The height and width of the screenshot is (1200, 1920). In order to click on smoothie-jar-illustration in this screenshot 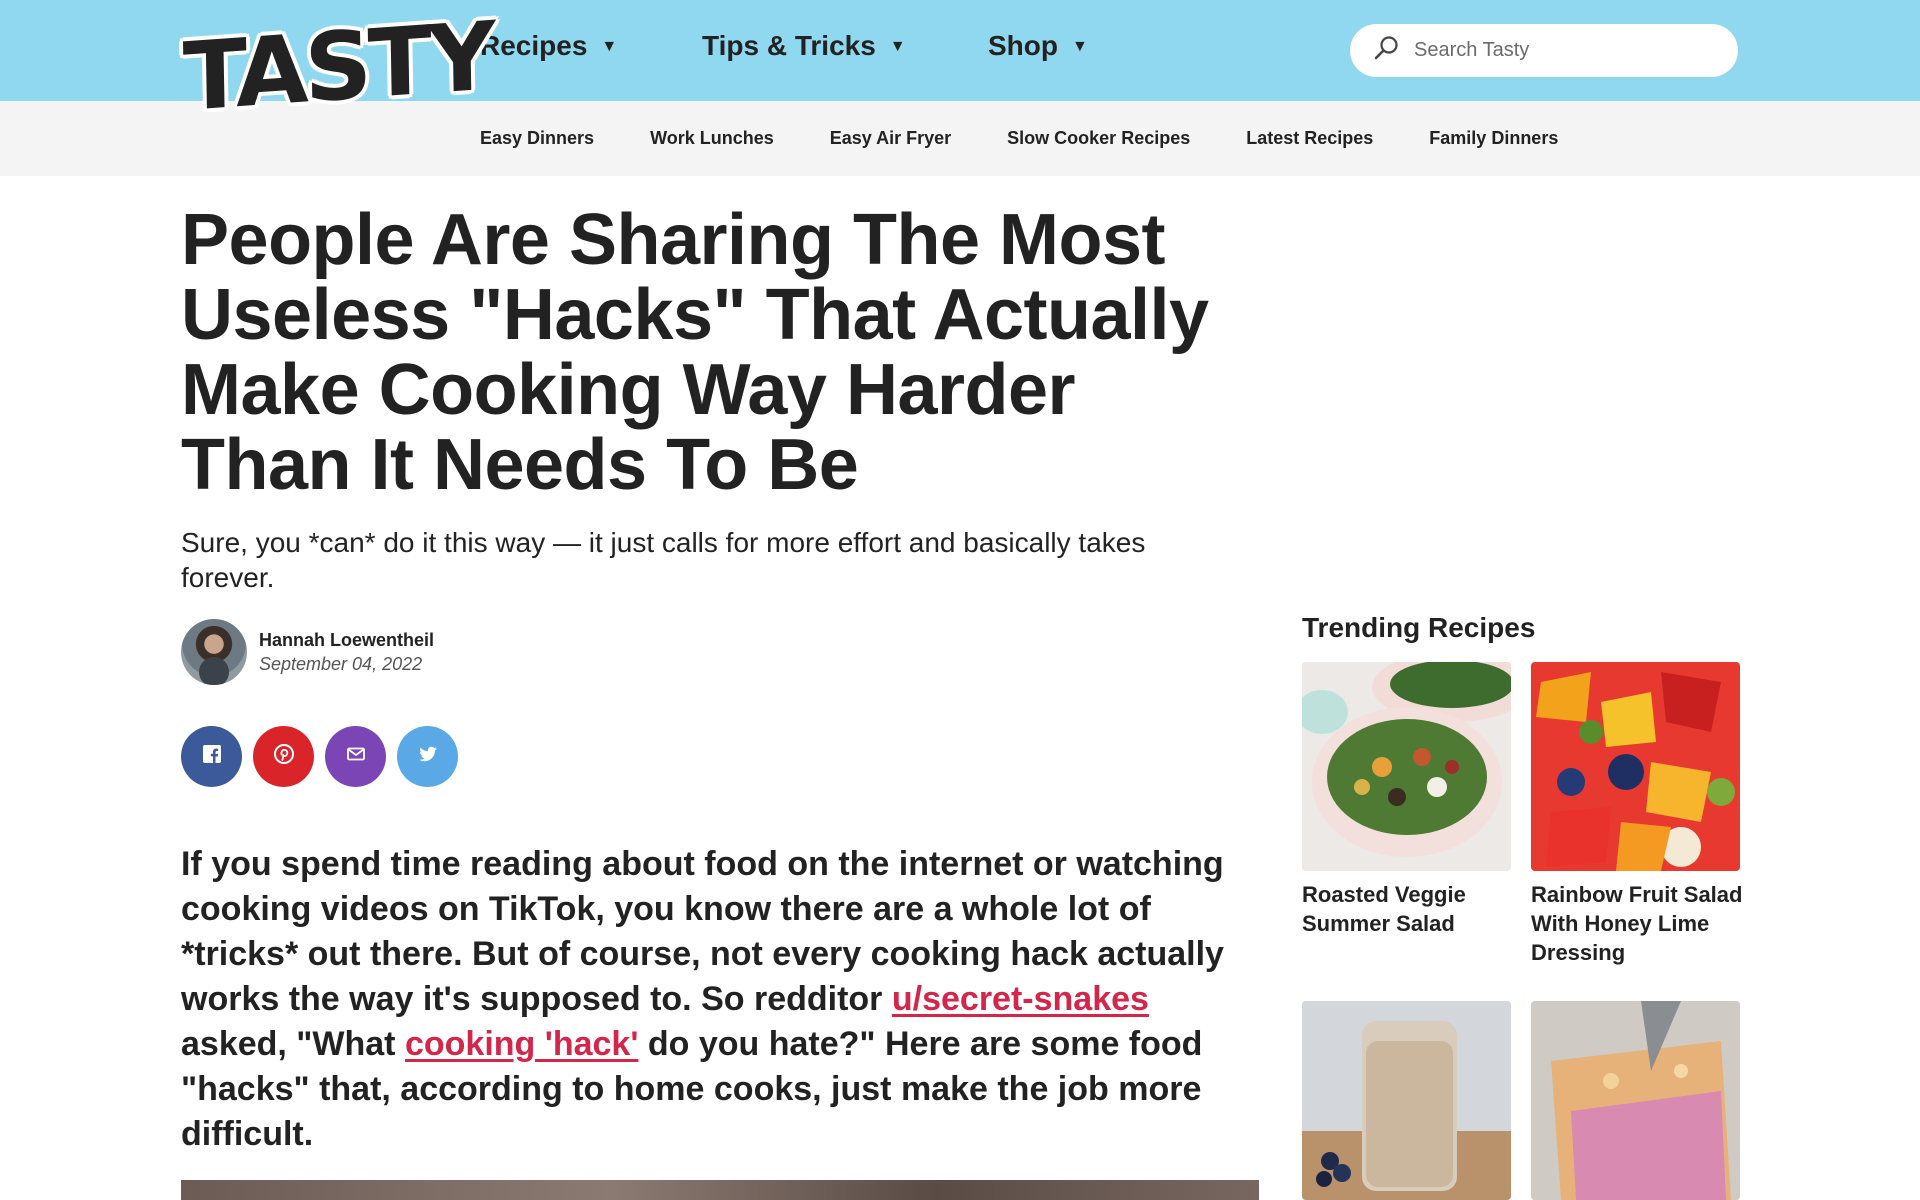, I will do `click(1406, 1100)`.